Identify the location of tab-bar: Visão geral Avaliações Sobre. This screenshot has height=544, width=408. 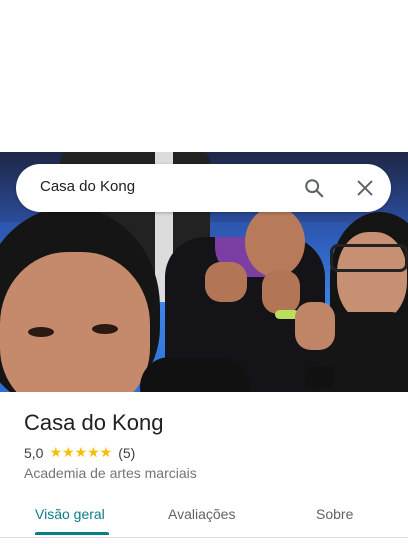
(204, 518).